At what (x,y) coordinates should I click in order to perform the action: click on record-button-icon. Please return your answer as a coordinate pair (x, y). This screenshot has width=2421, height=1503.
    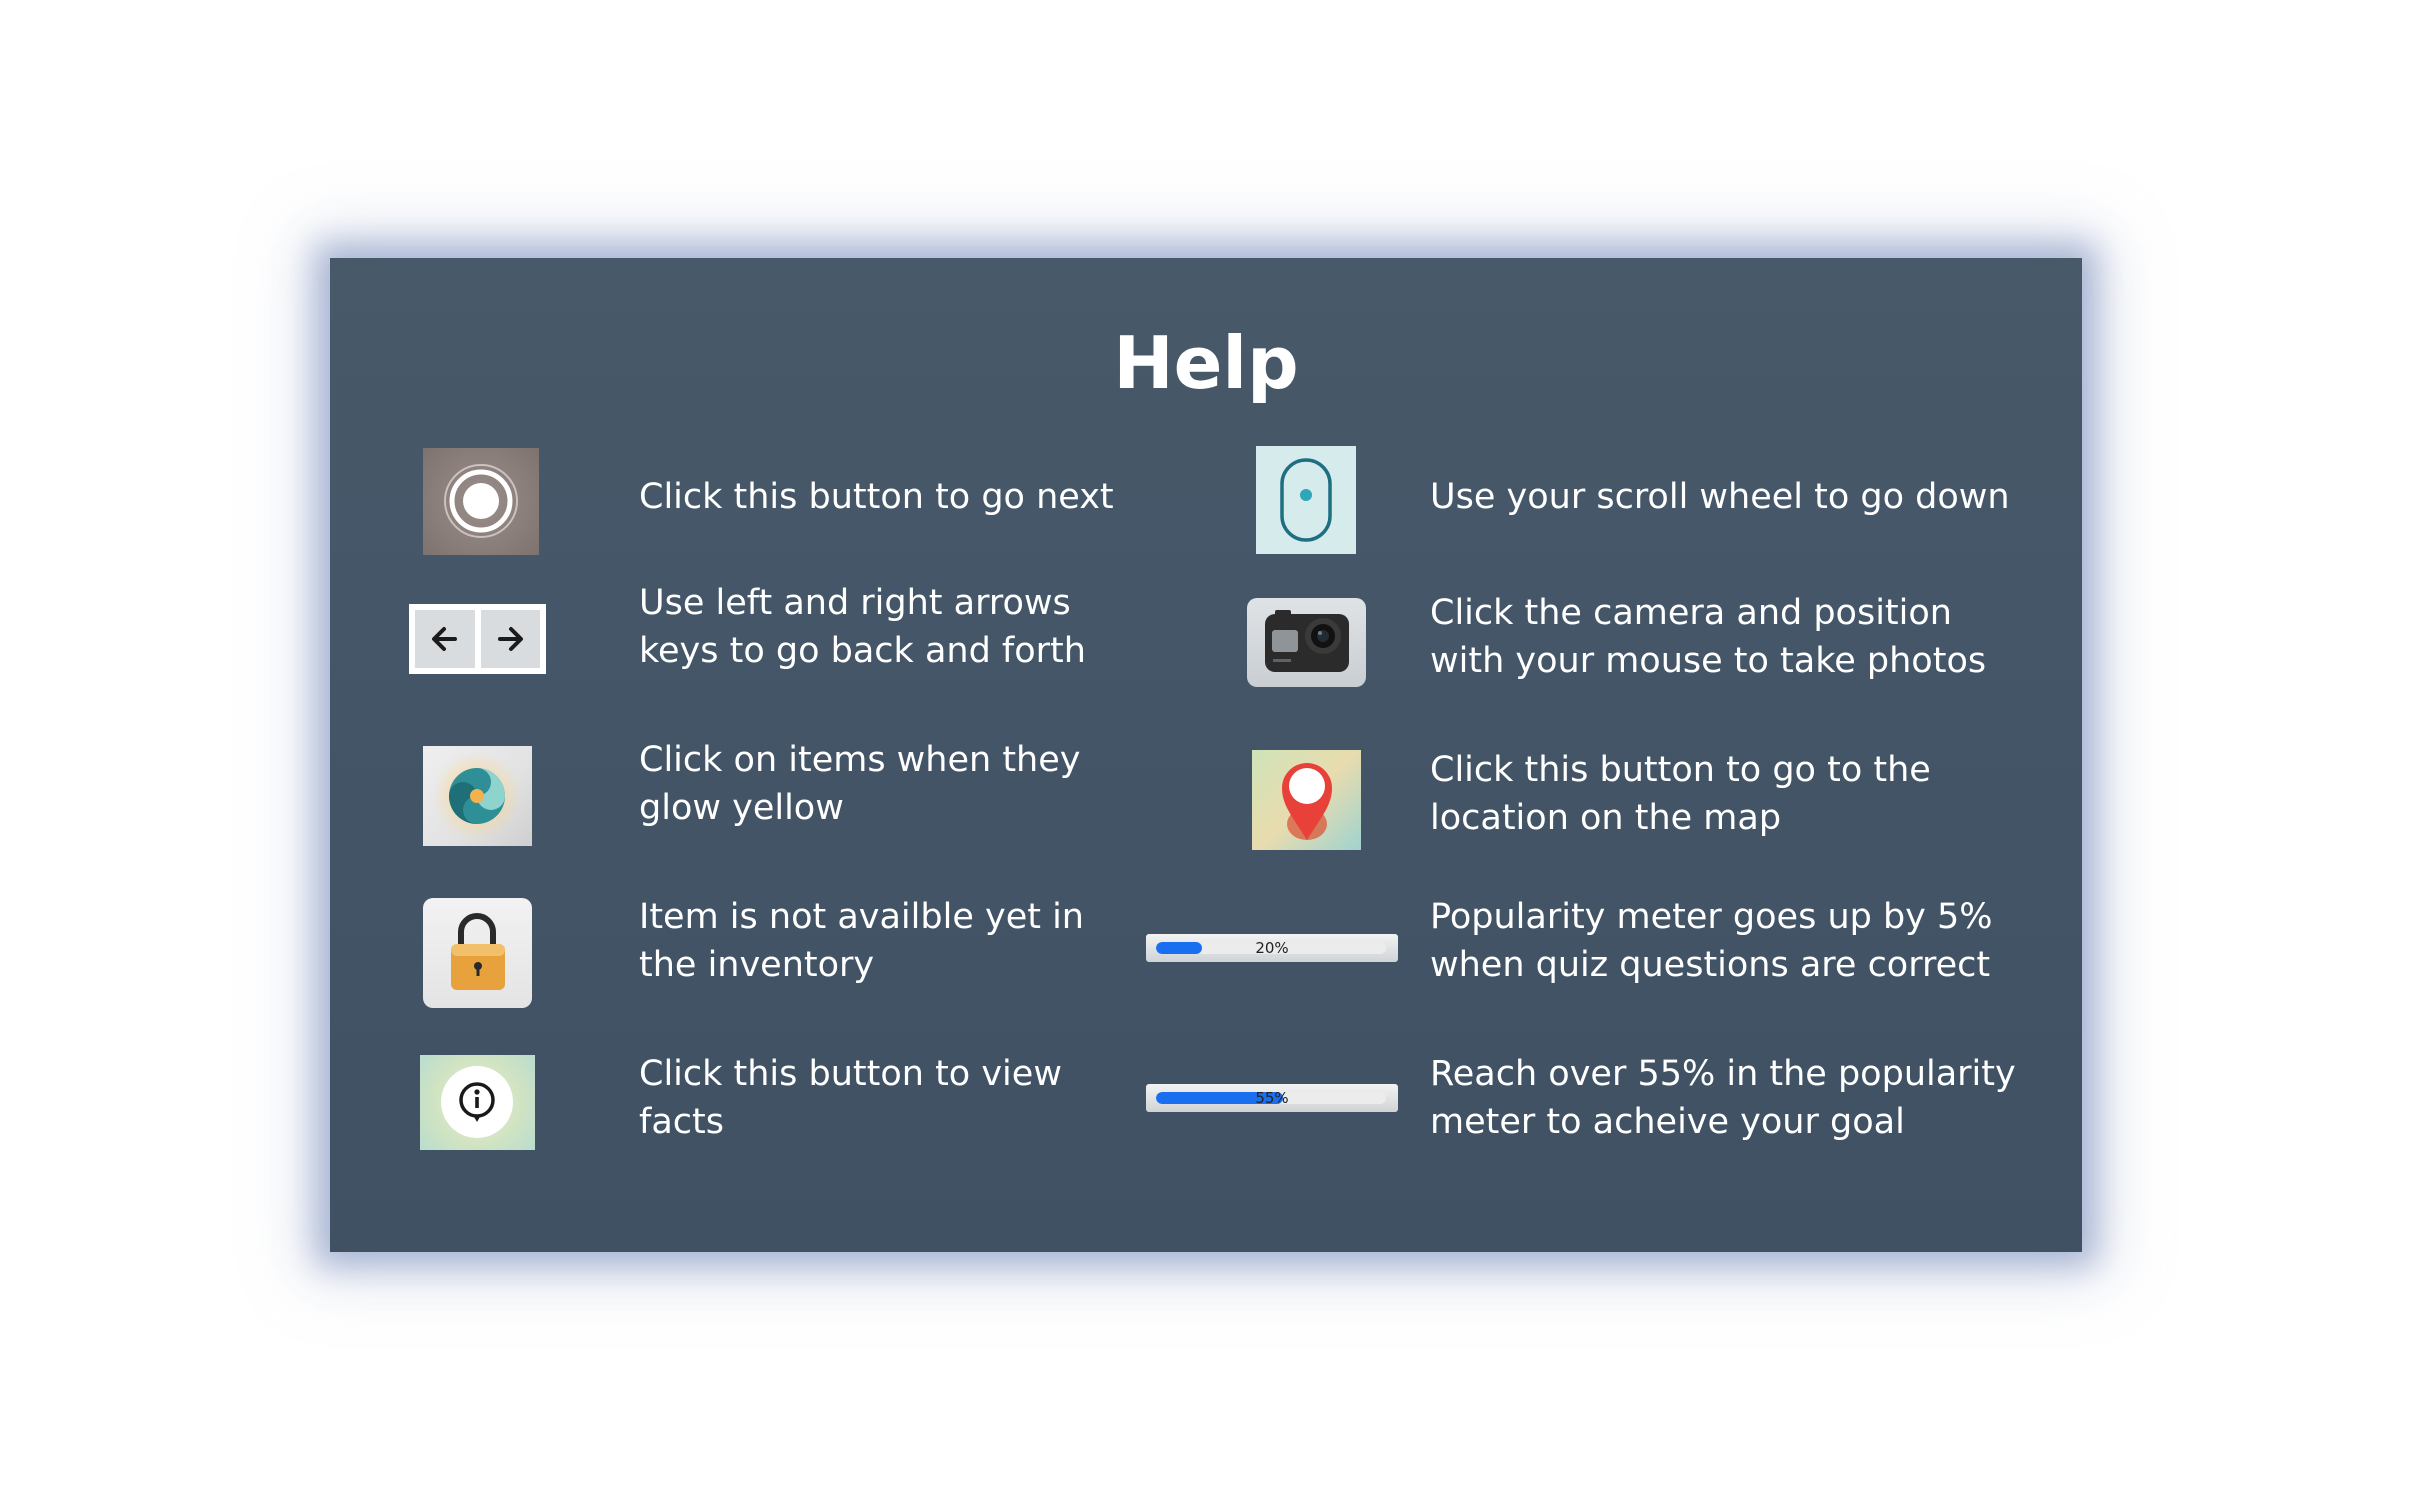
    Looking at the image, I should click on (481, 501).